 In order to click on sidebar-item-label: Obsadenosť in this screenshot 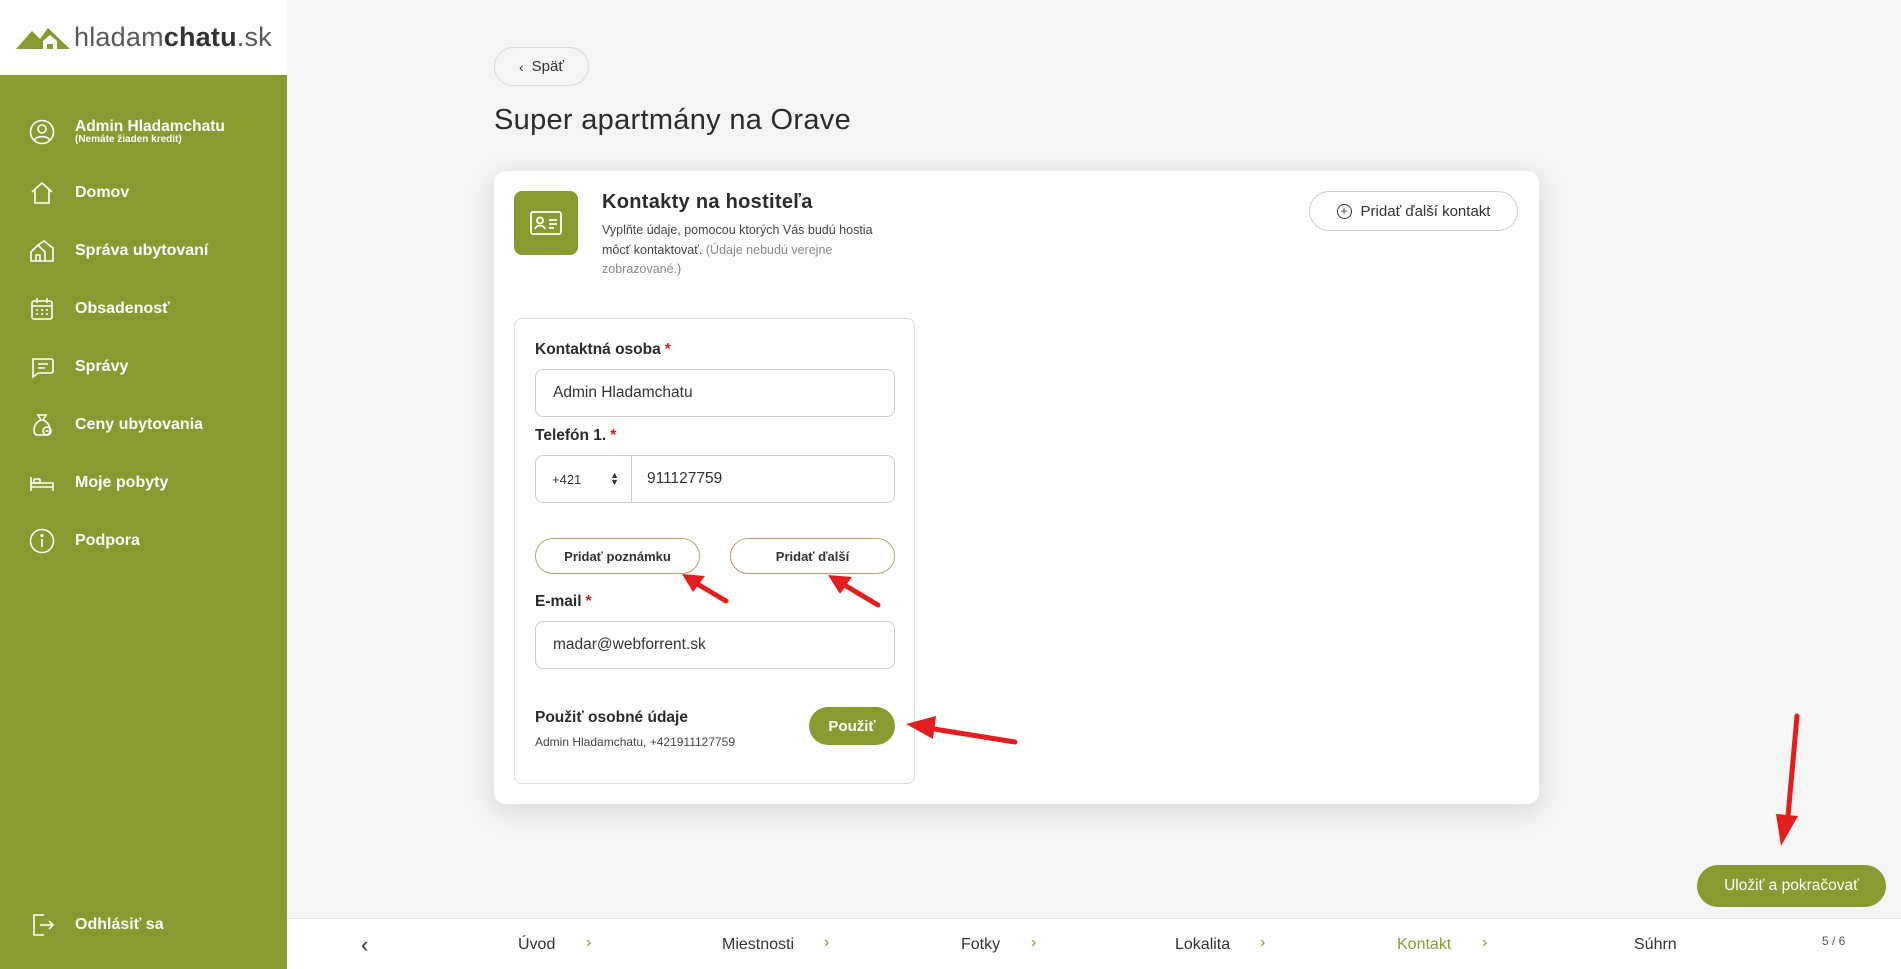, I will do `click(122, 308)`.